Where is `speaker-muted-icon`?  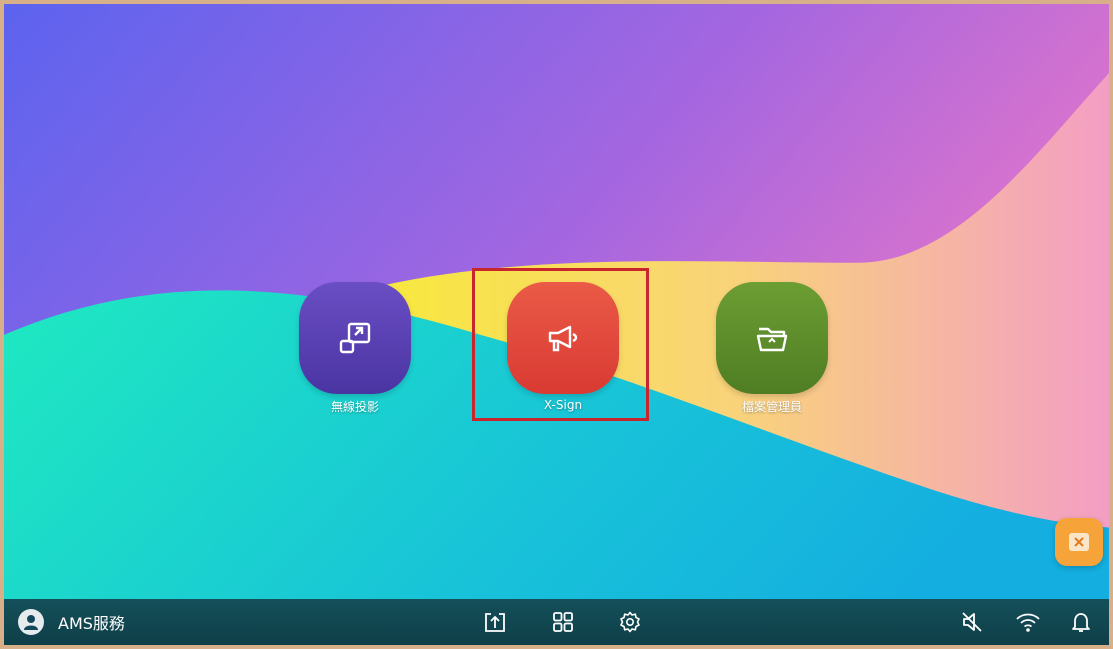 speaker-muted-icon is located at coordinates (972, 622).